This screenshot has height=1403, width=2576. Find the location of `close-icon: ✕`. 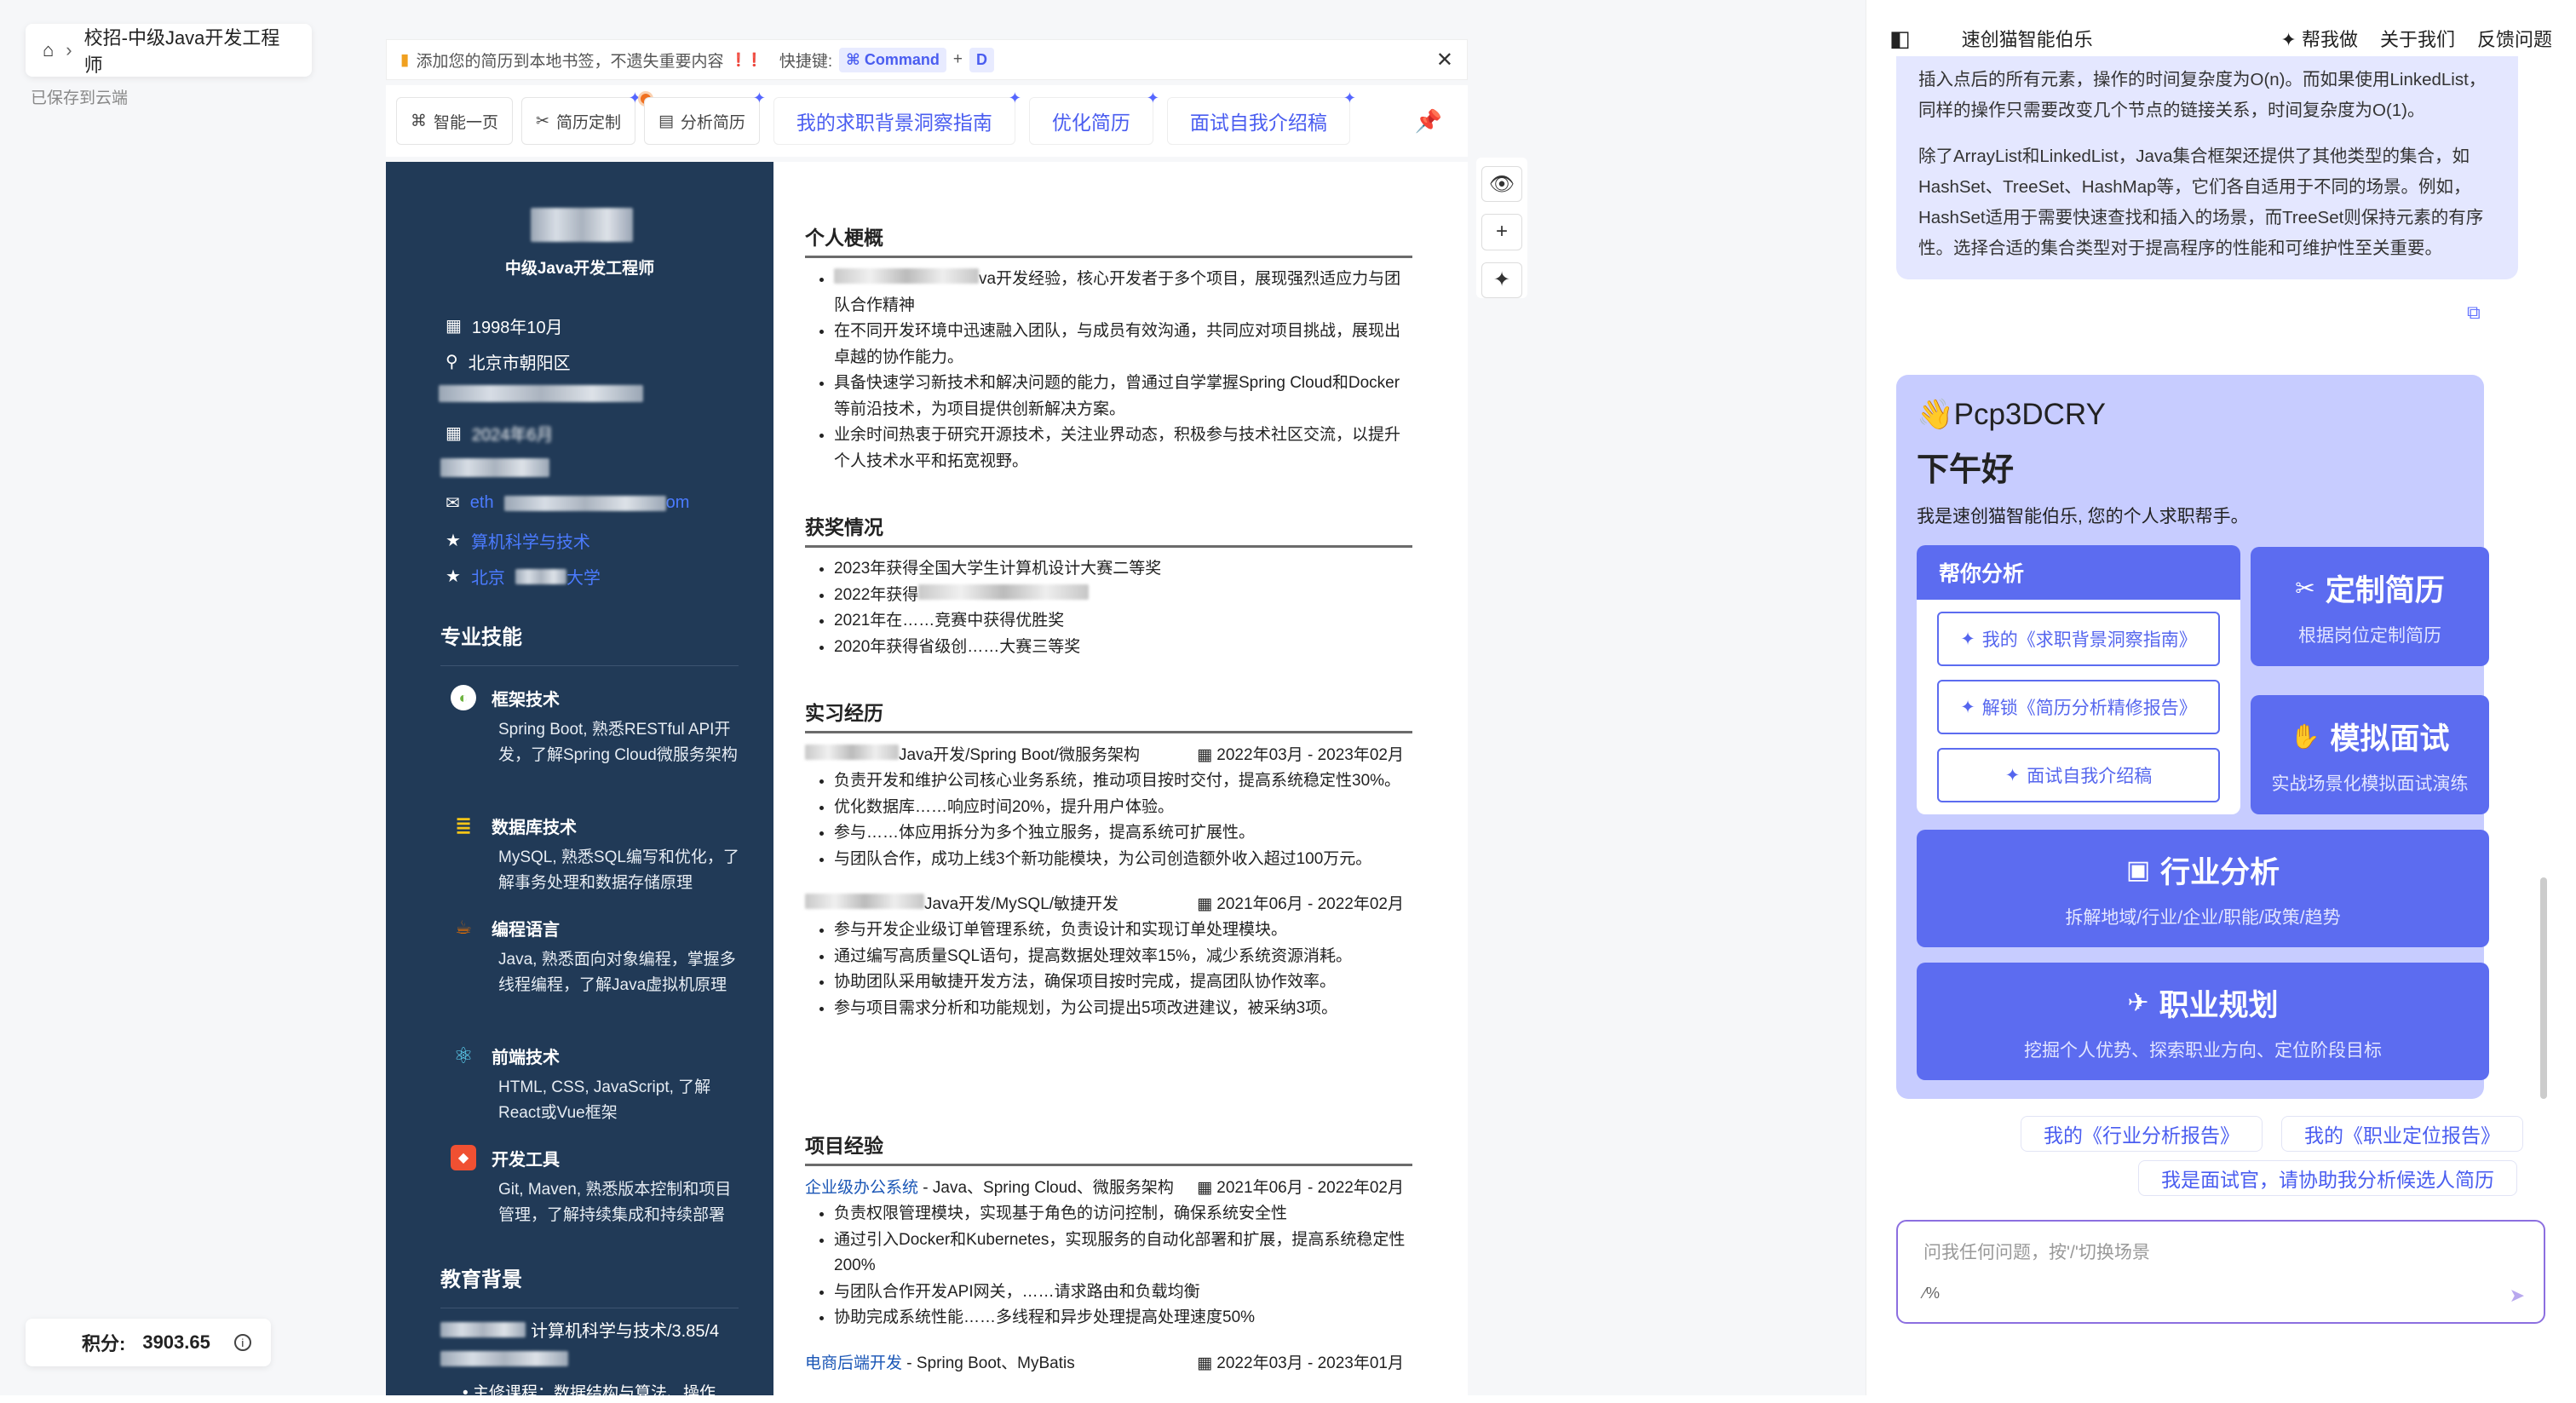

close-icon: ✕ is located at coordinates (1445, 60).